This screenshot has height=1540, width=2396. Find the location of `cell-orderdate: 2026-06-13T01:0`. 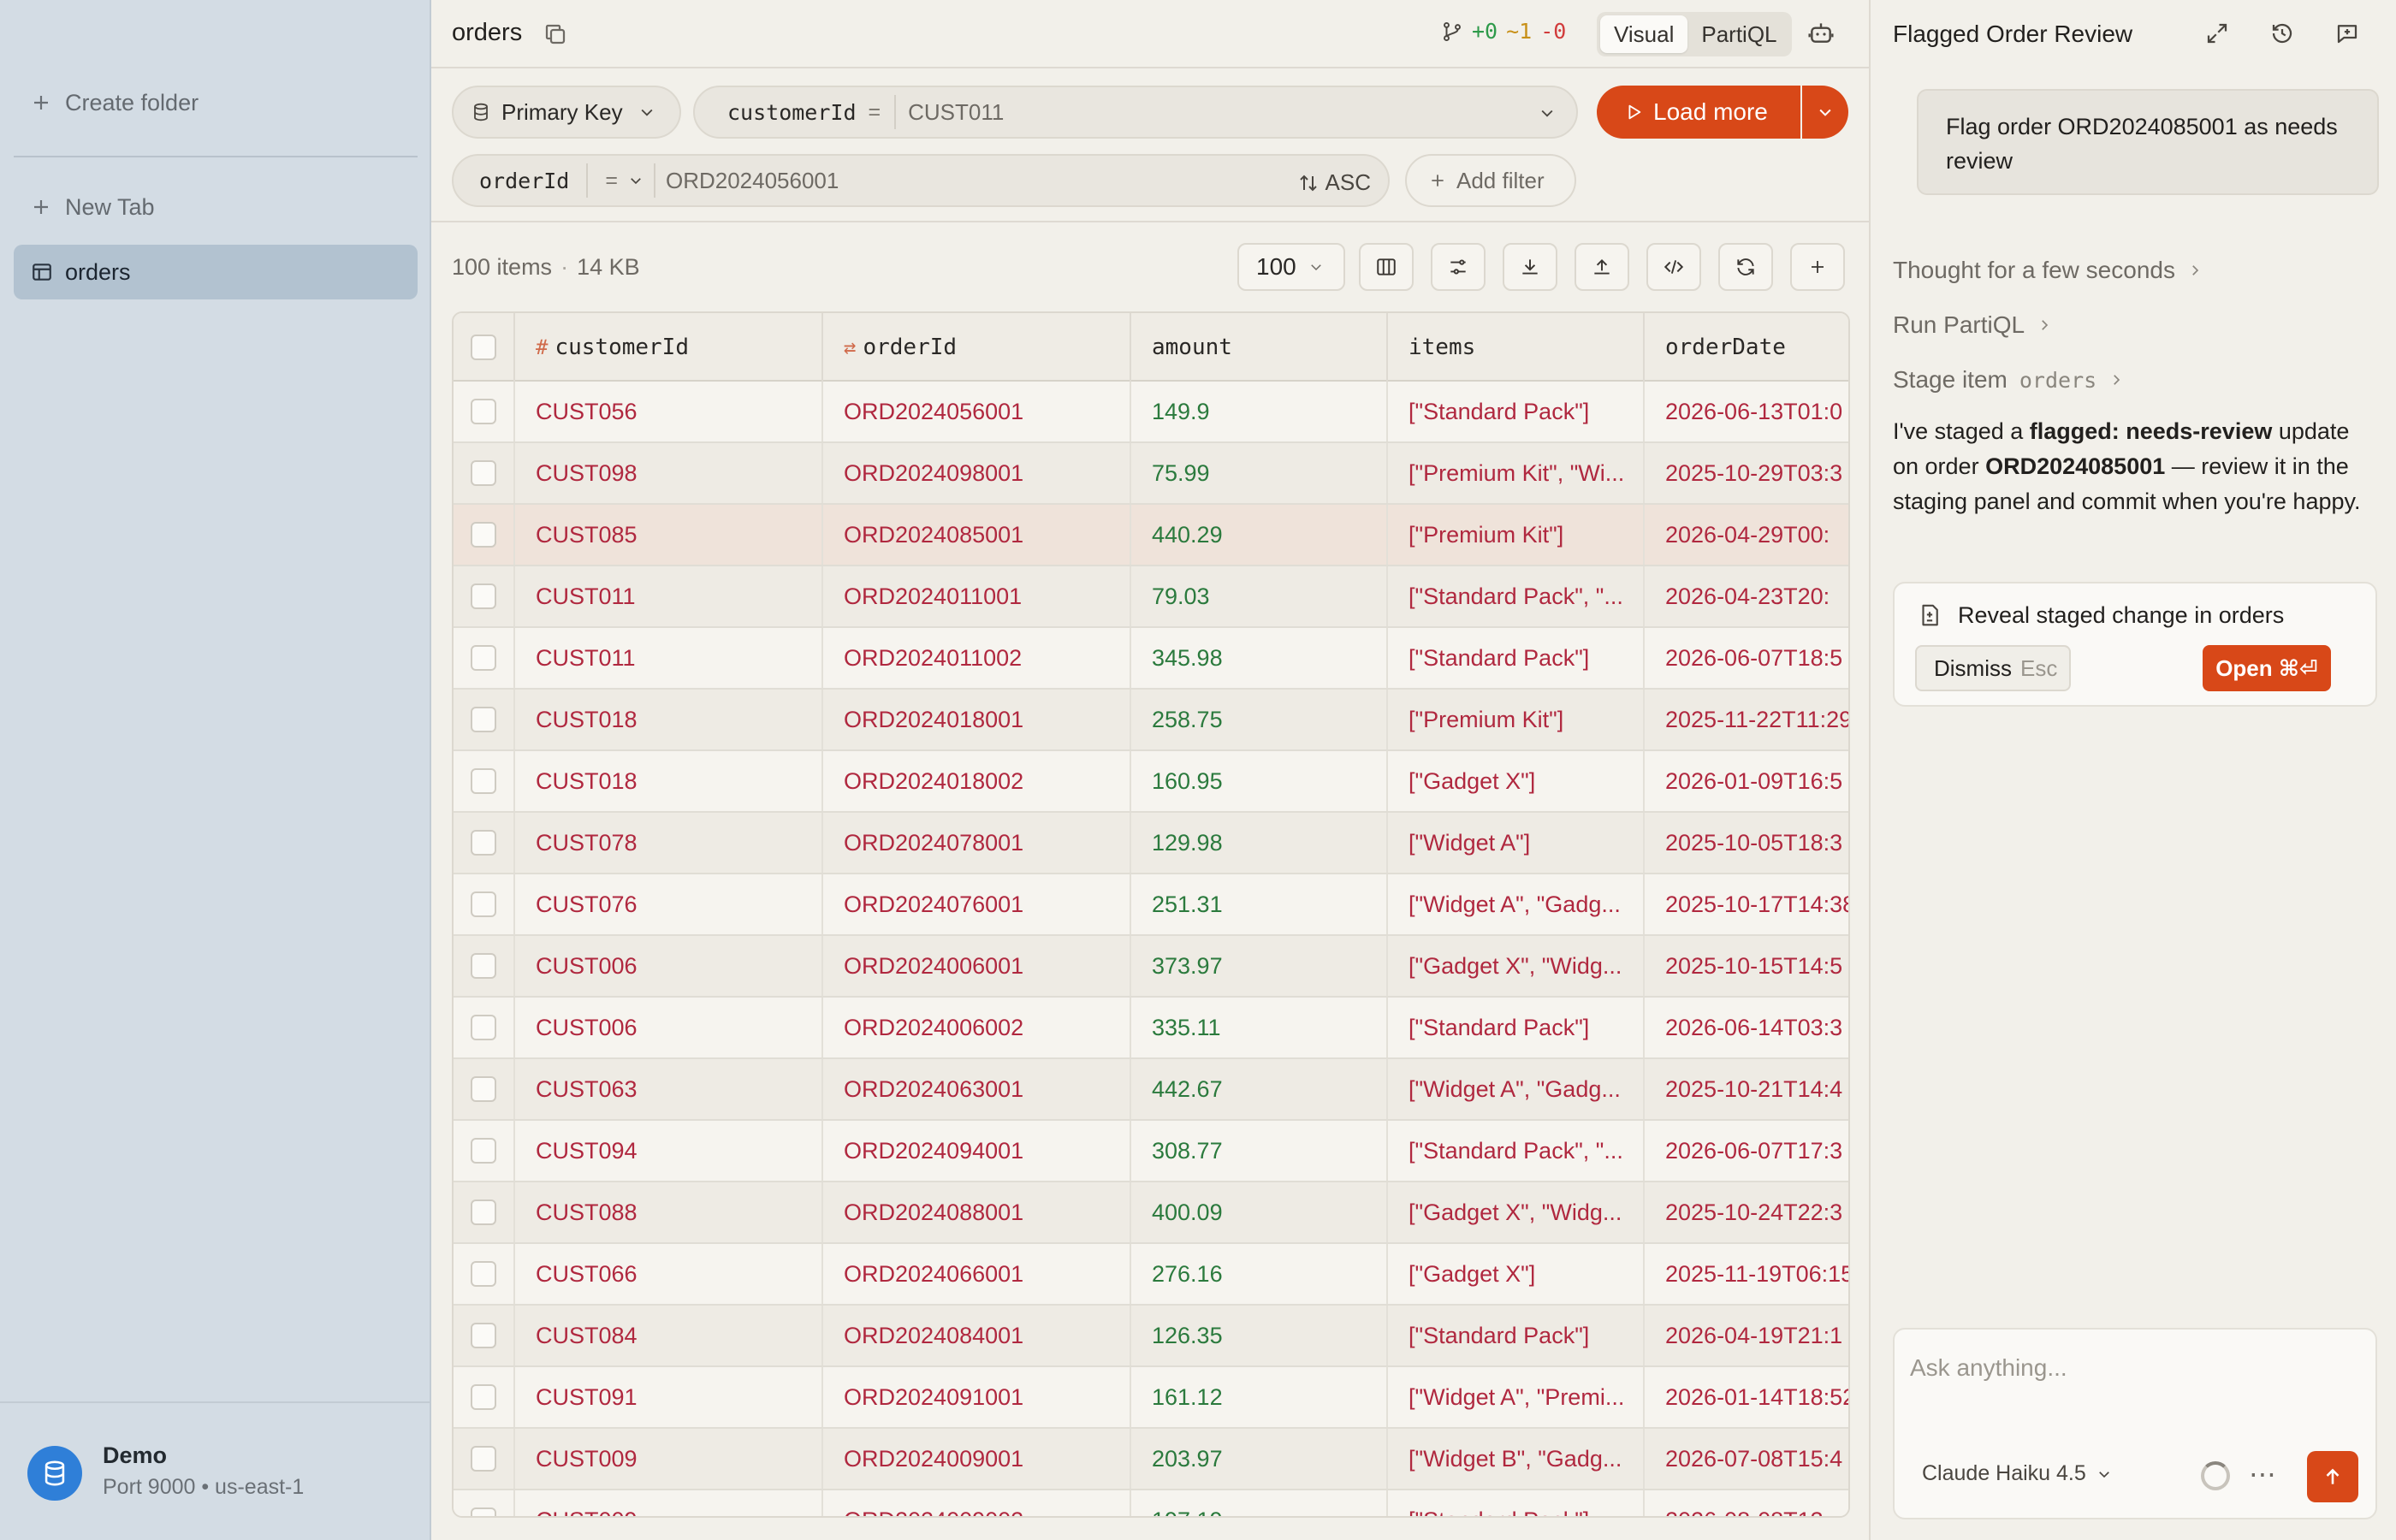

cell-orderdate: 2026-06-13T01:0 is located at coordinates (1747, 411).